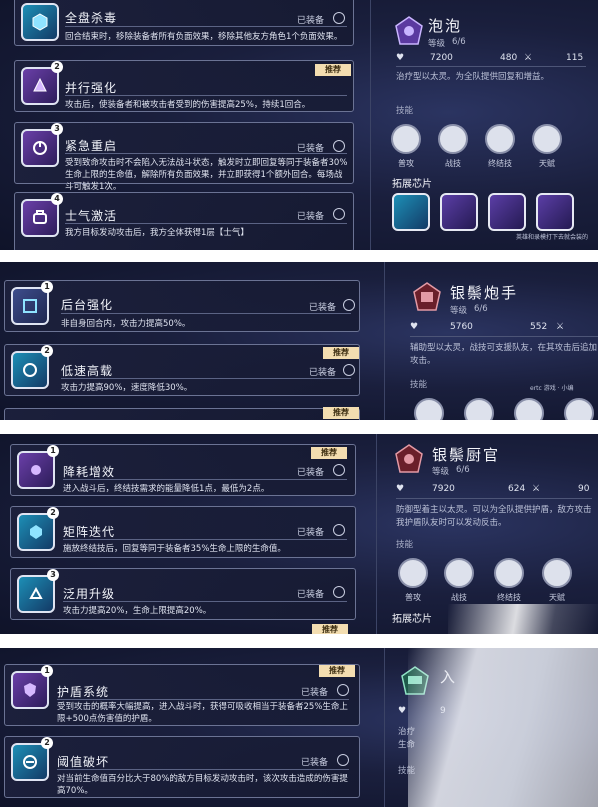 The image size is (598, 807). I want to click on chip-desc: 攻击后，使装备者和被攻击者受到的伤害提高25%，持续1回合。, so click(188, 105).